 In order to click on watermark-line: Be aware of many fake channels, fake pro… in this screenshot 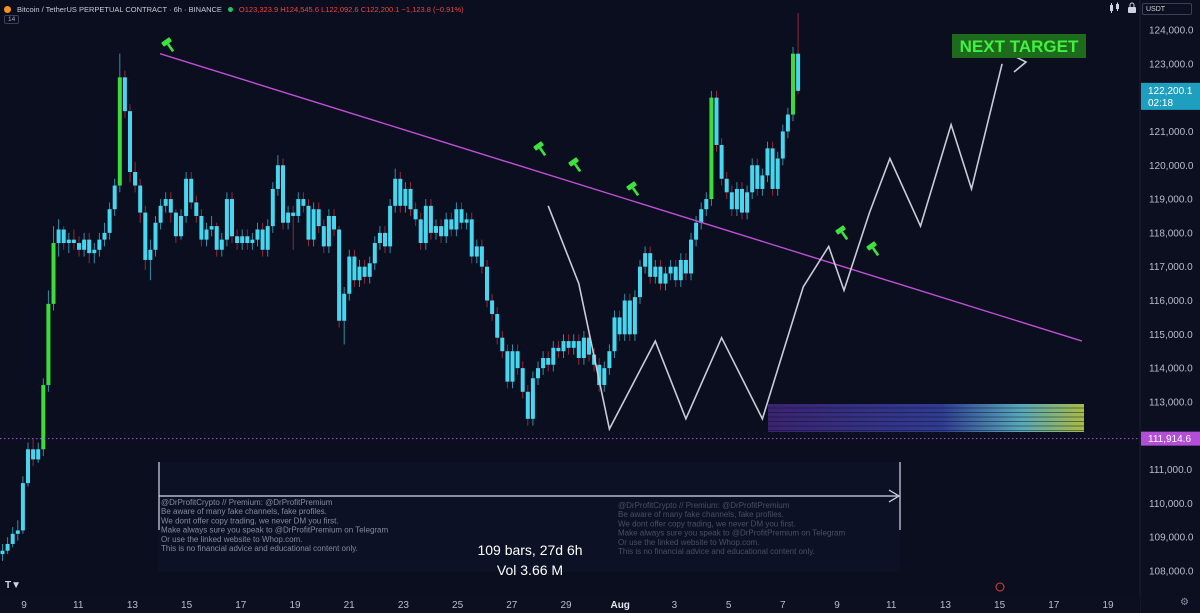, I will do `click(244, 511)`.